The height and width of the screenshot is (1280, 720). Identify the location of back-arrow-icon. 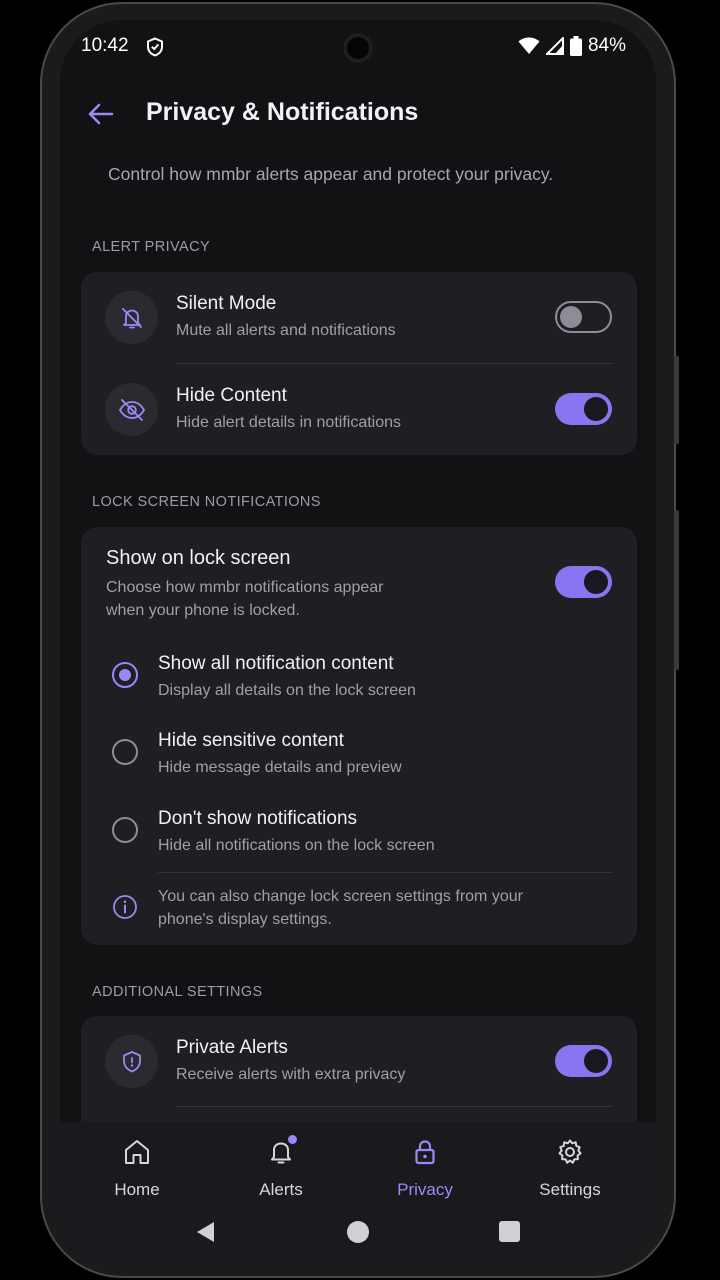
(101, 114).